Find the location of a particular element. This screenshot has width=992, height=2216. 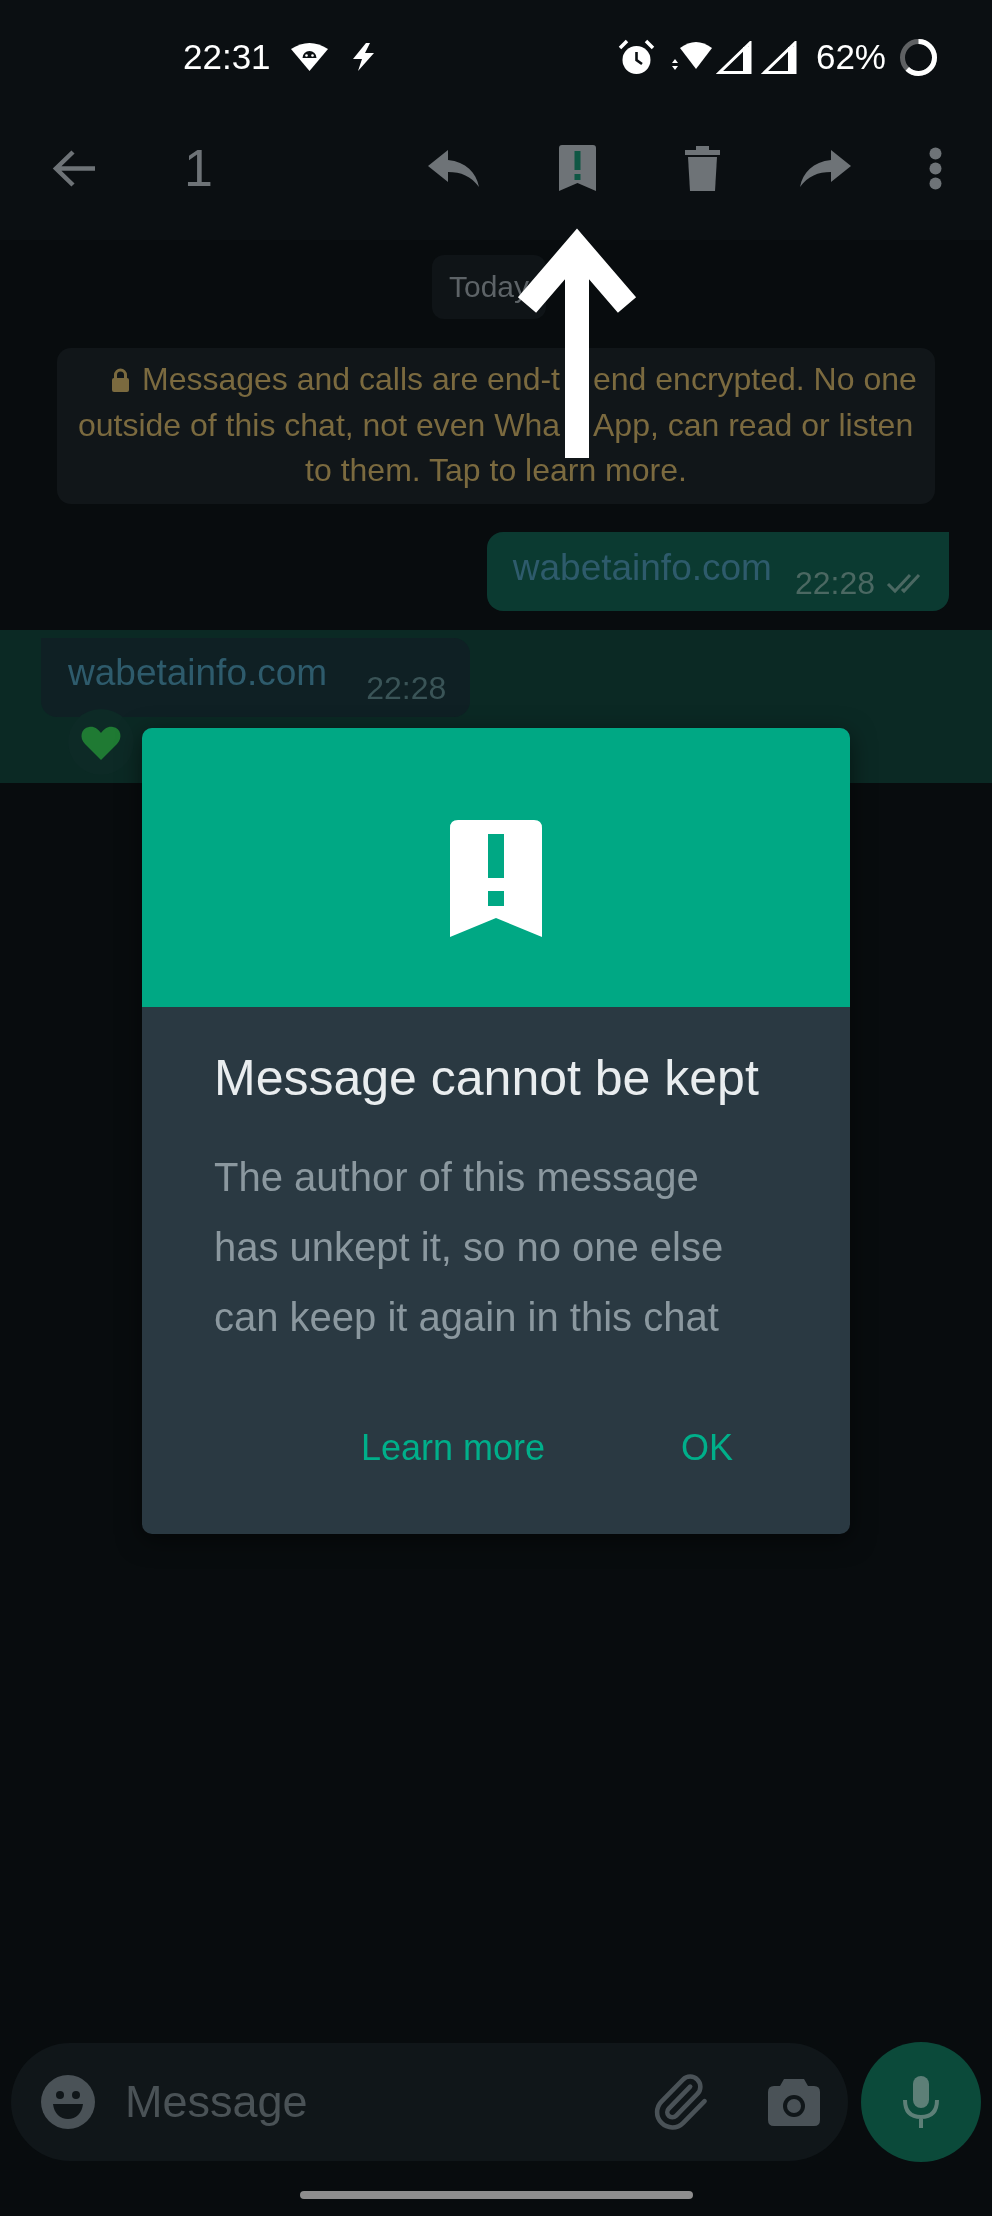

battery-percentage: 62% is located at coordinates (850, 57).